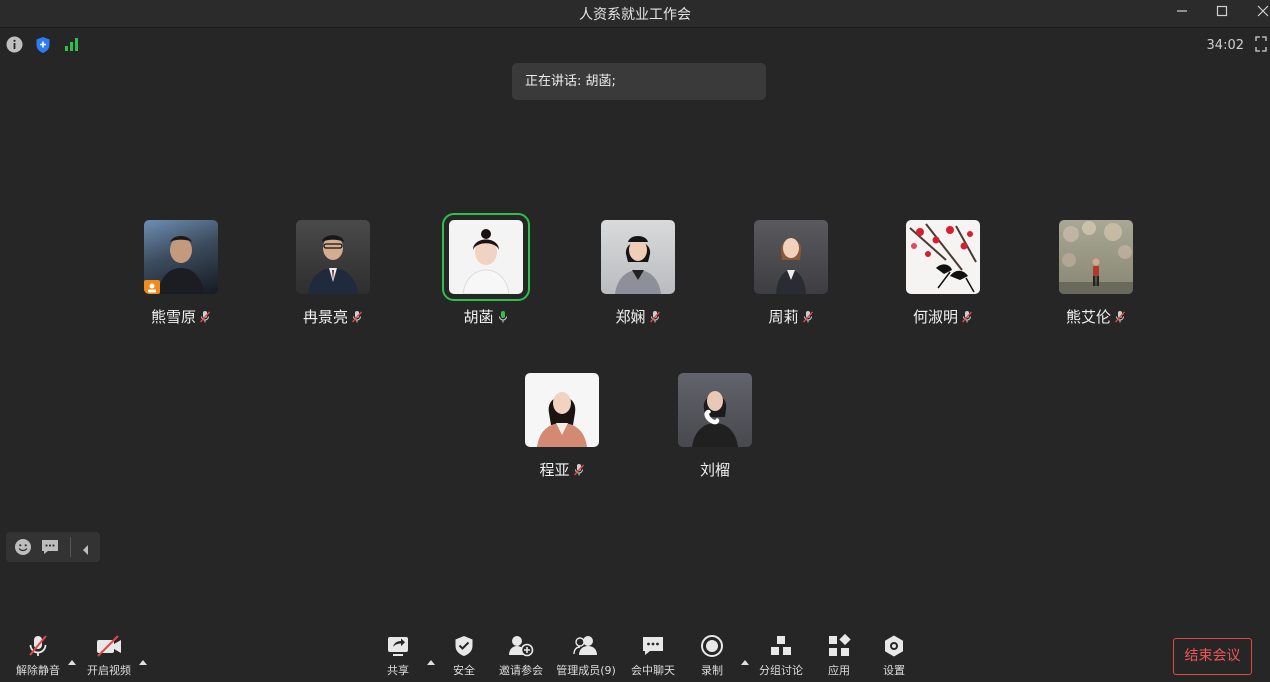  Describe the element at coordinates (781, 645) in the screenshot. I see `breakout-icon` at that location.